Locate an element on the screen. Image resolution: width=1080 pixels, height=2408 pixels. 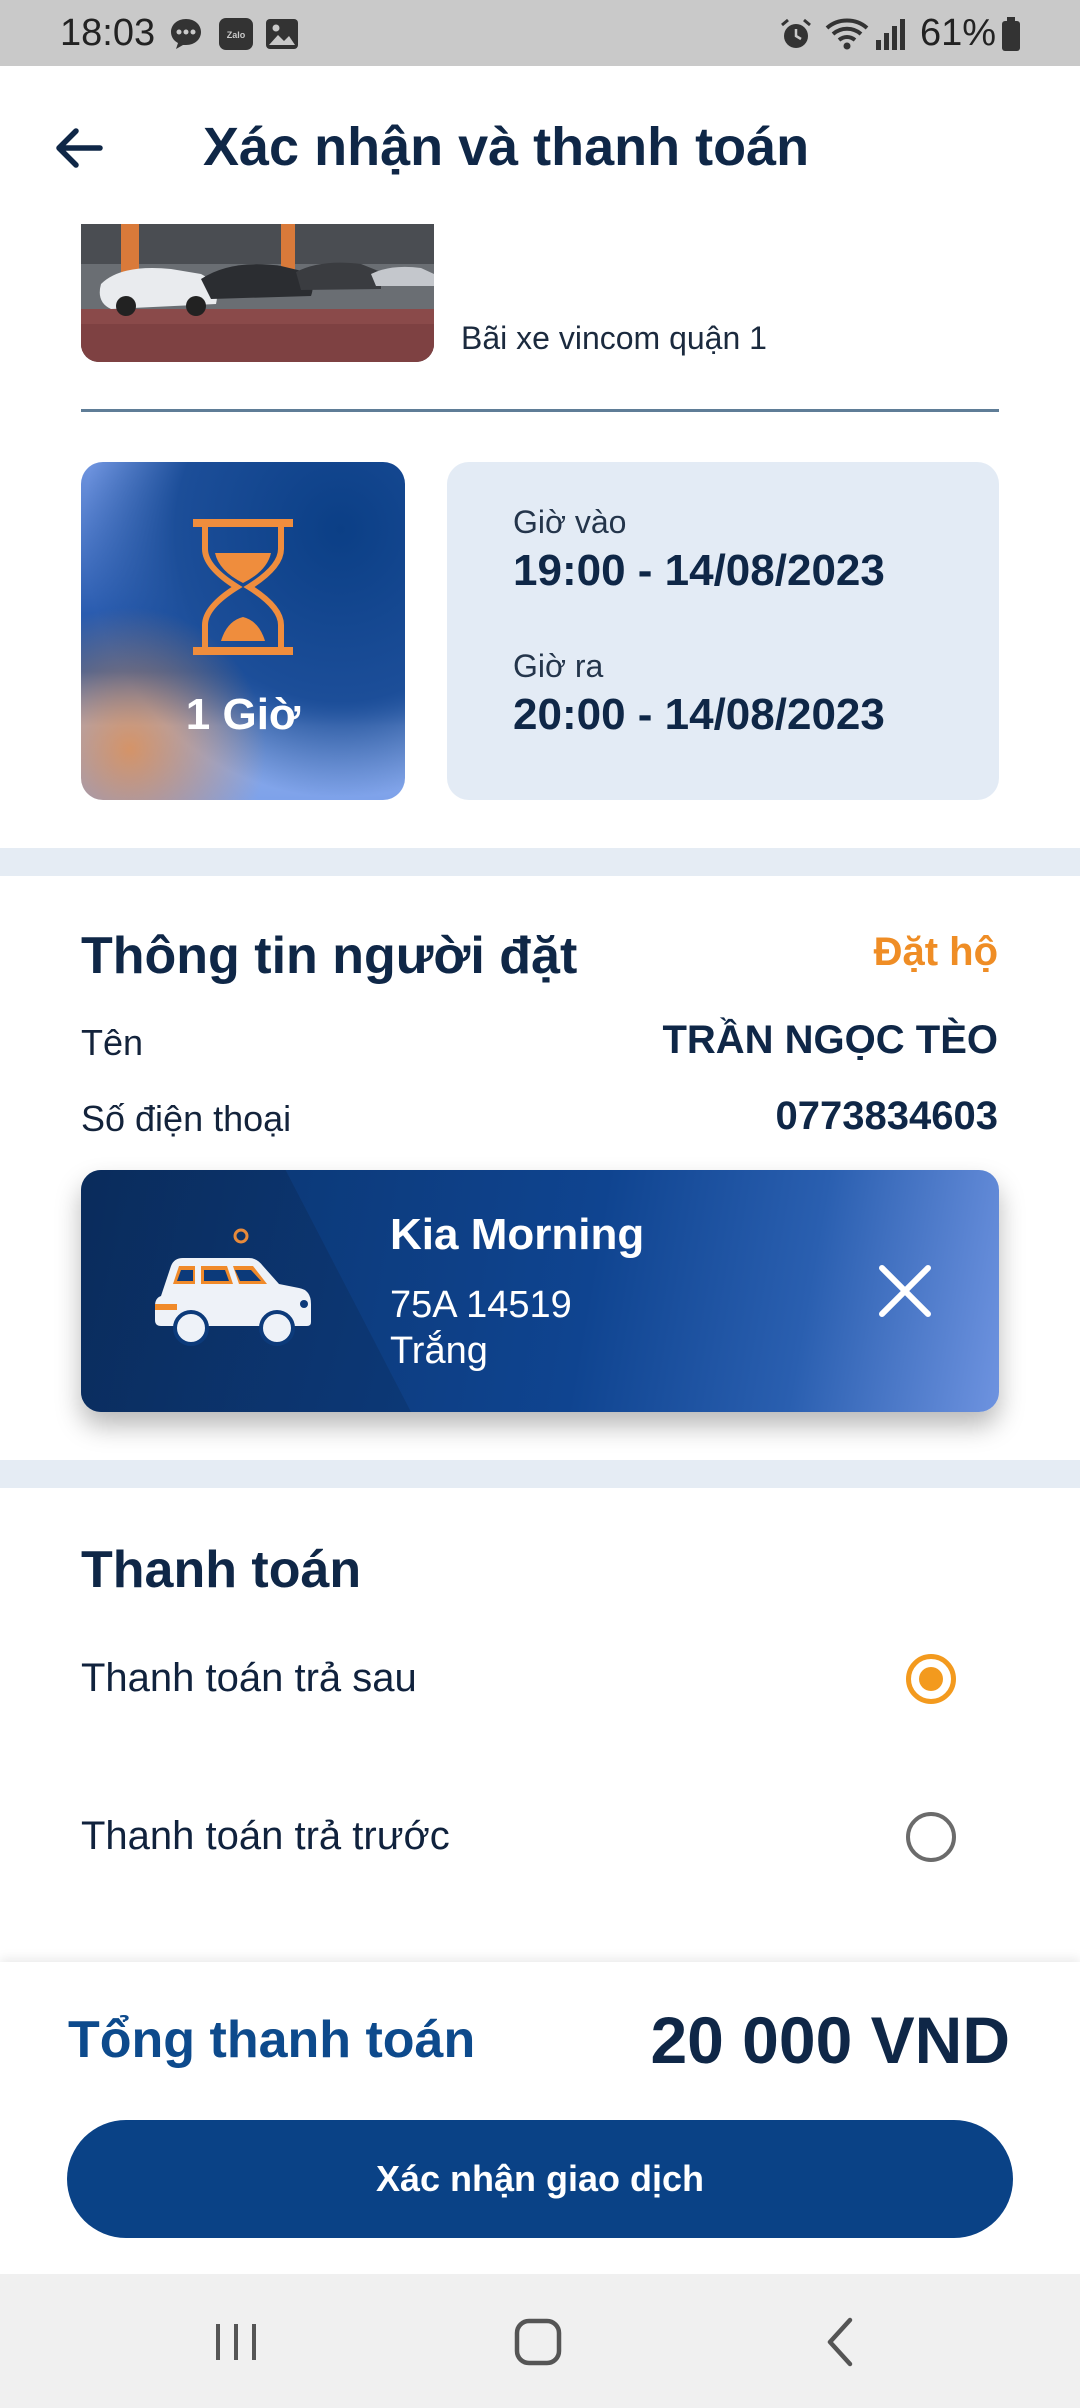
gallery-icon is located at coordinates (282, 34).